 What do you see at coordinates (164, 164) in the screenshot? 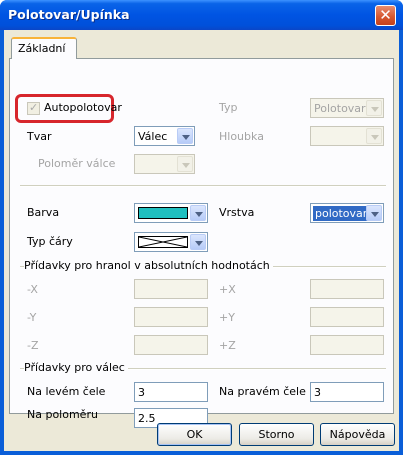
I see `polomer-valce-select` at bounding box center [164, 164].